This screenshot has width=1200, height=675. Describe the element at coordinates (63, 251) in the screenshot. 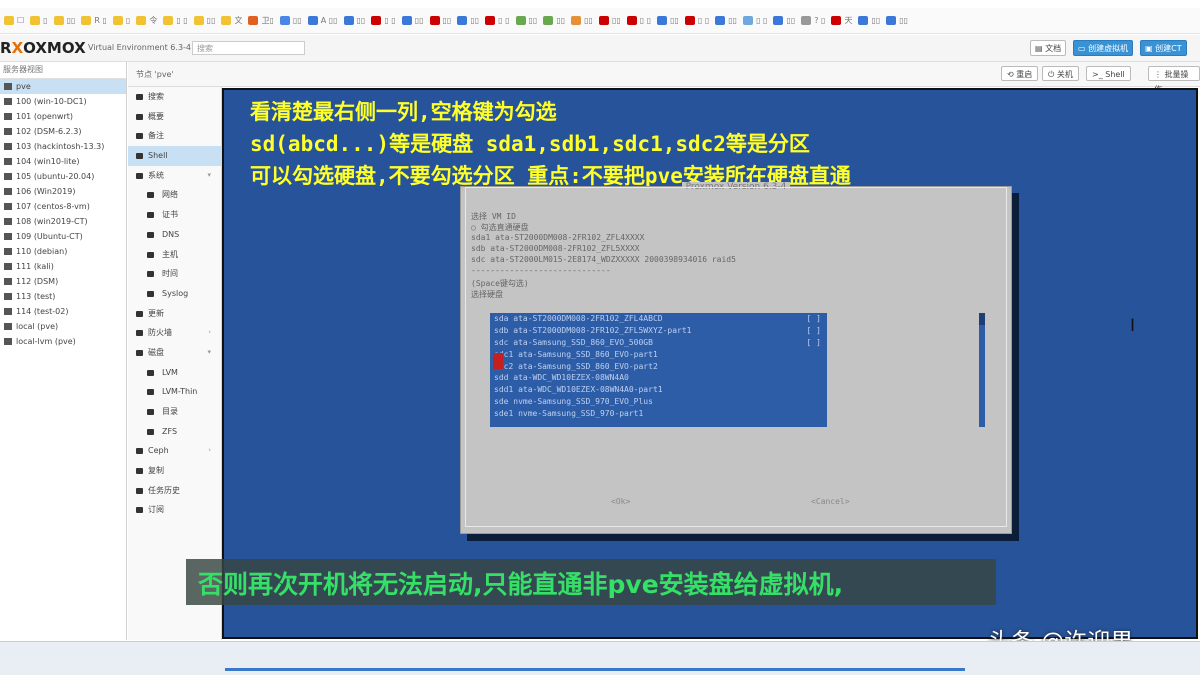

I see `tree-item: 110 (debian)` at that location.